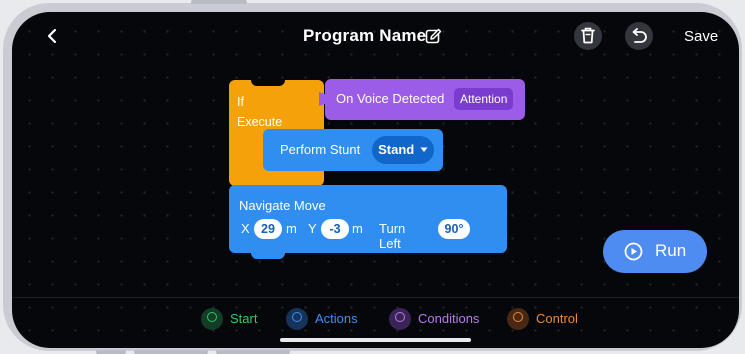 The image size is (745, 354). What do you see at coordinates (312, 228) in the screenshot?
I see `y-label: Y` at bounding box center [312, 228].